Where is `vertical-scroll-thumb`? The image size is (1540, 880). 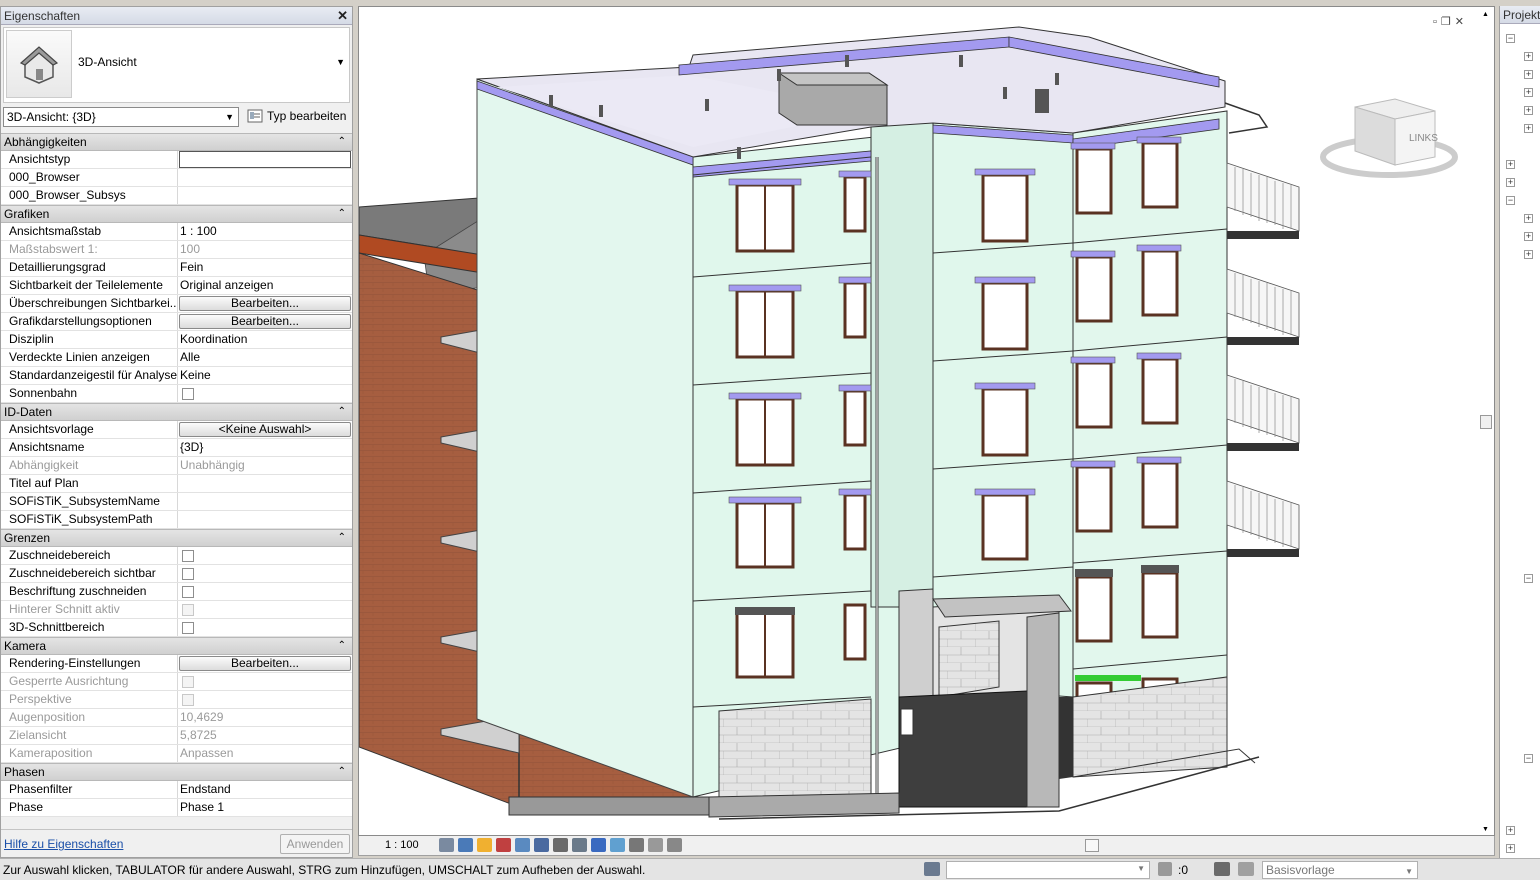
vertical-scroll-thumb is located at coordinates (1486, 422).